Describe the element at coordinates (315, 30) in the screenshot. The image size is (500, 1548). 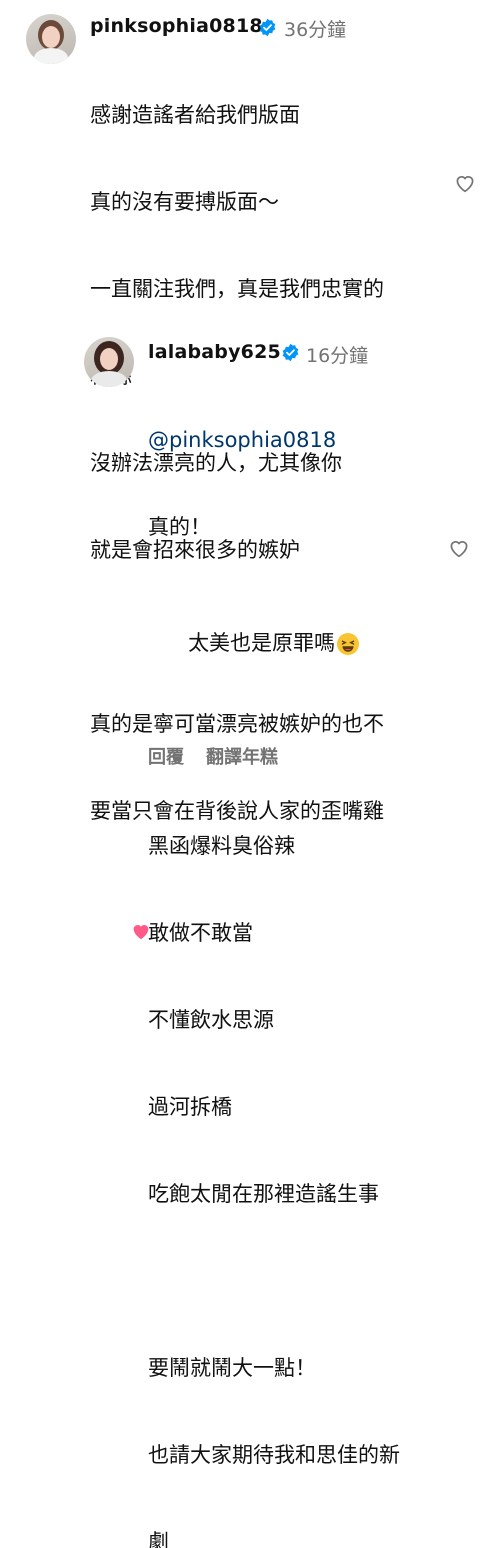
I see `comment-timestamp: 36分鐘` at that location.